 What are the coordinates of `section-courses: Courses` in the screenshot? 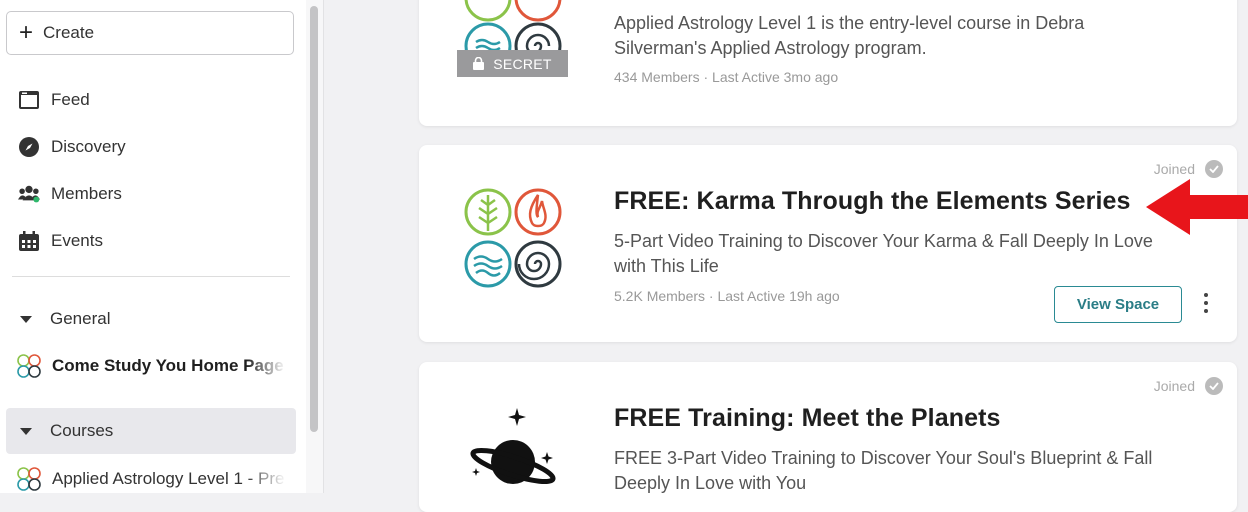 It's located at (66, 431).